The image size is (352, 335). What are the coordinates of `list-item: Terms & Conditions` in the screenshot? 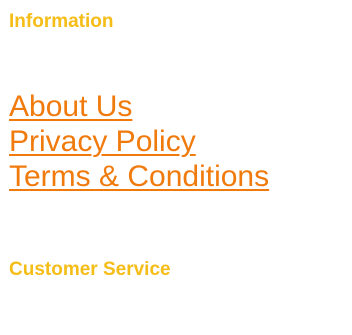 It's located at (139, 176).